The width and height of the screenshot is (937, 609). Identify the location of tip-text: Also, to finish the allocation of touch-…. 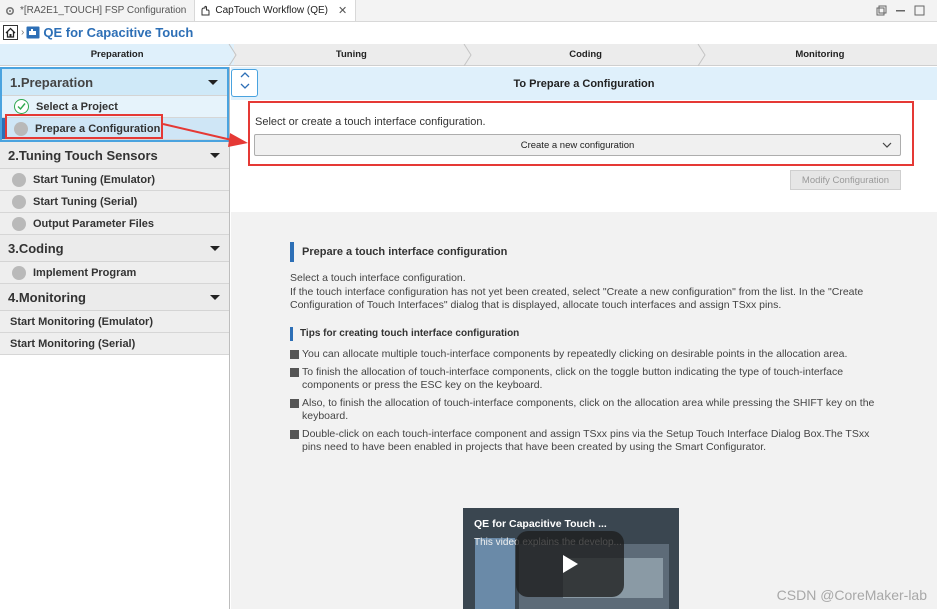
(588, 409).